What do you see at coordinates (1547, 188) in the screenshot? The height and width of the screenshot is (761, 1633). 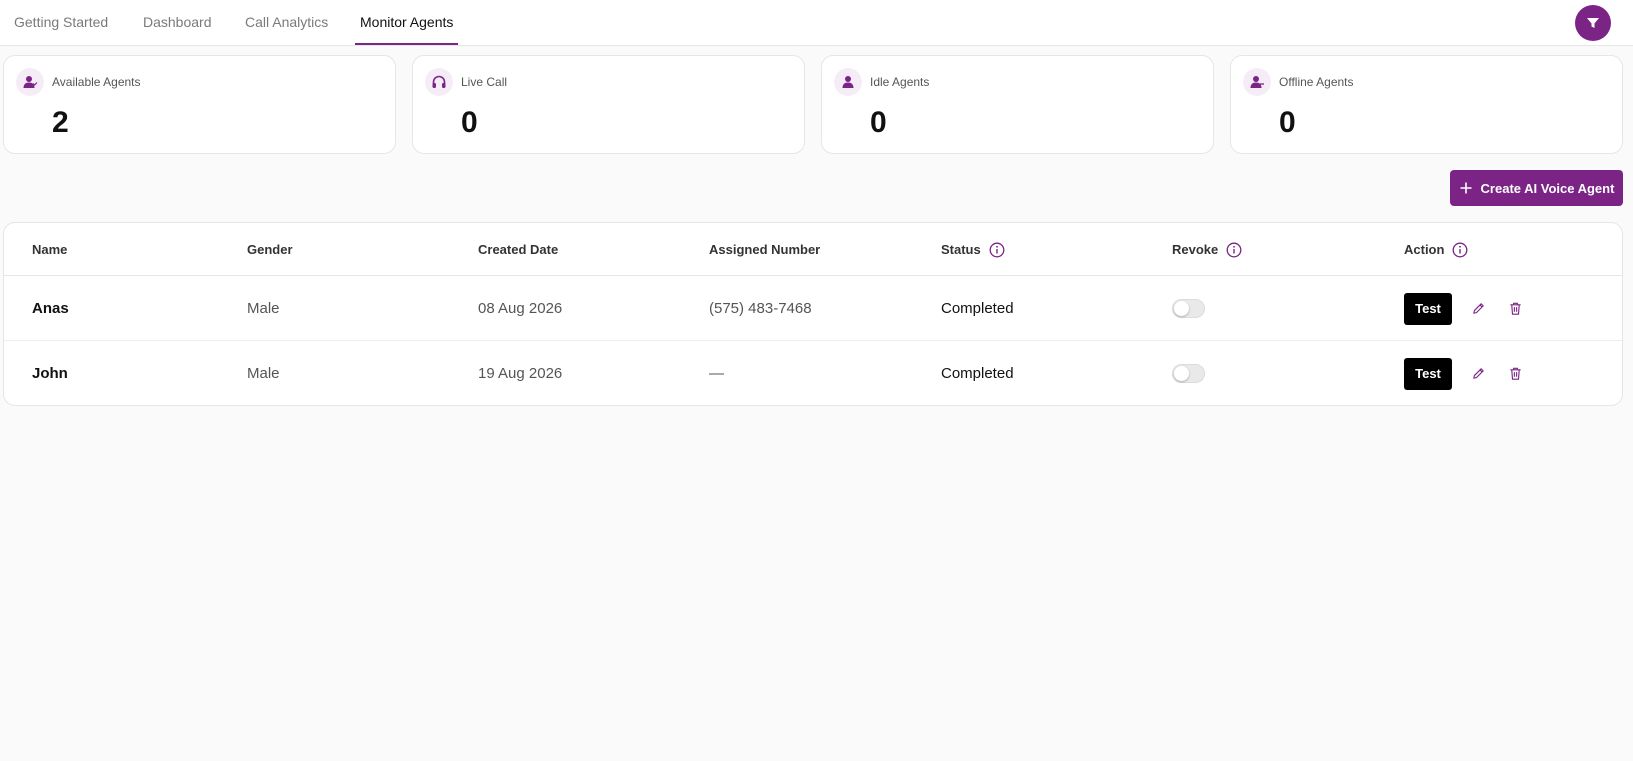 I see `create-button-label: Create AI Voice Agent` at bounding box center [1547, 188].